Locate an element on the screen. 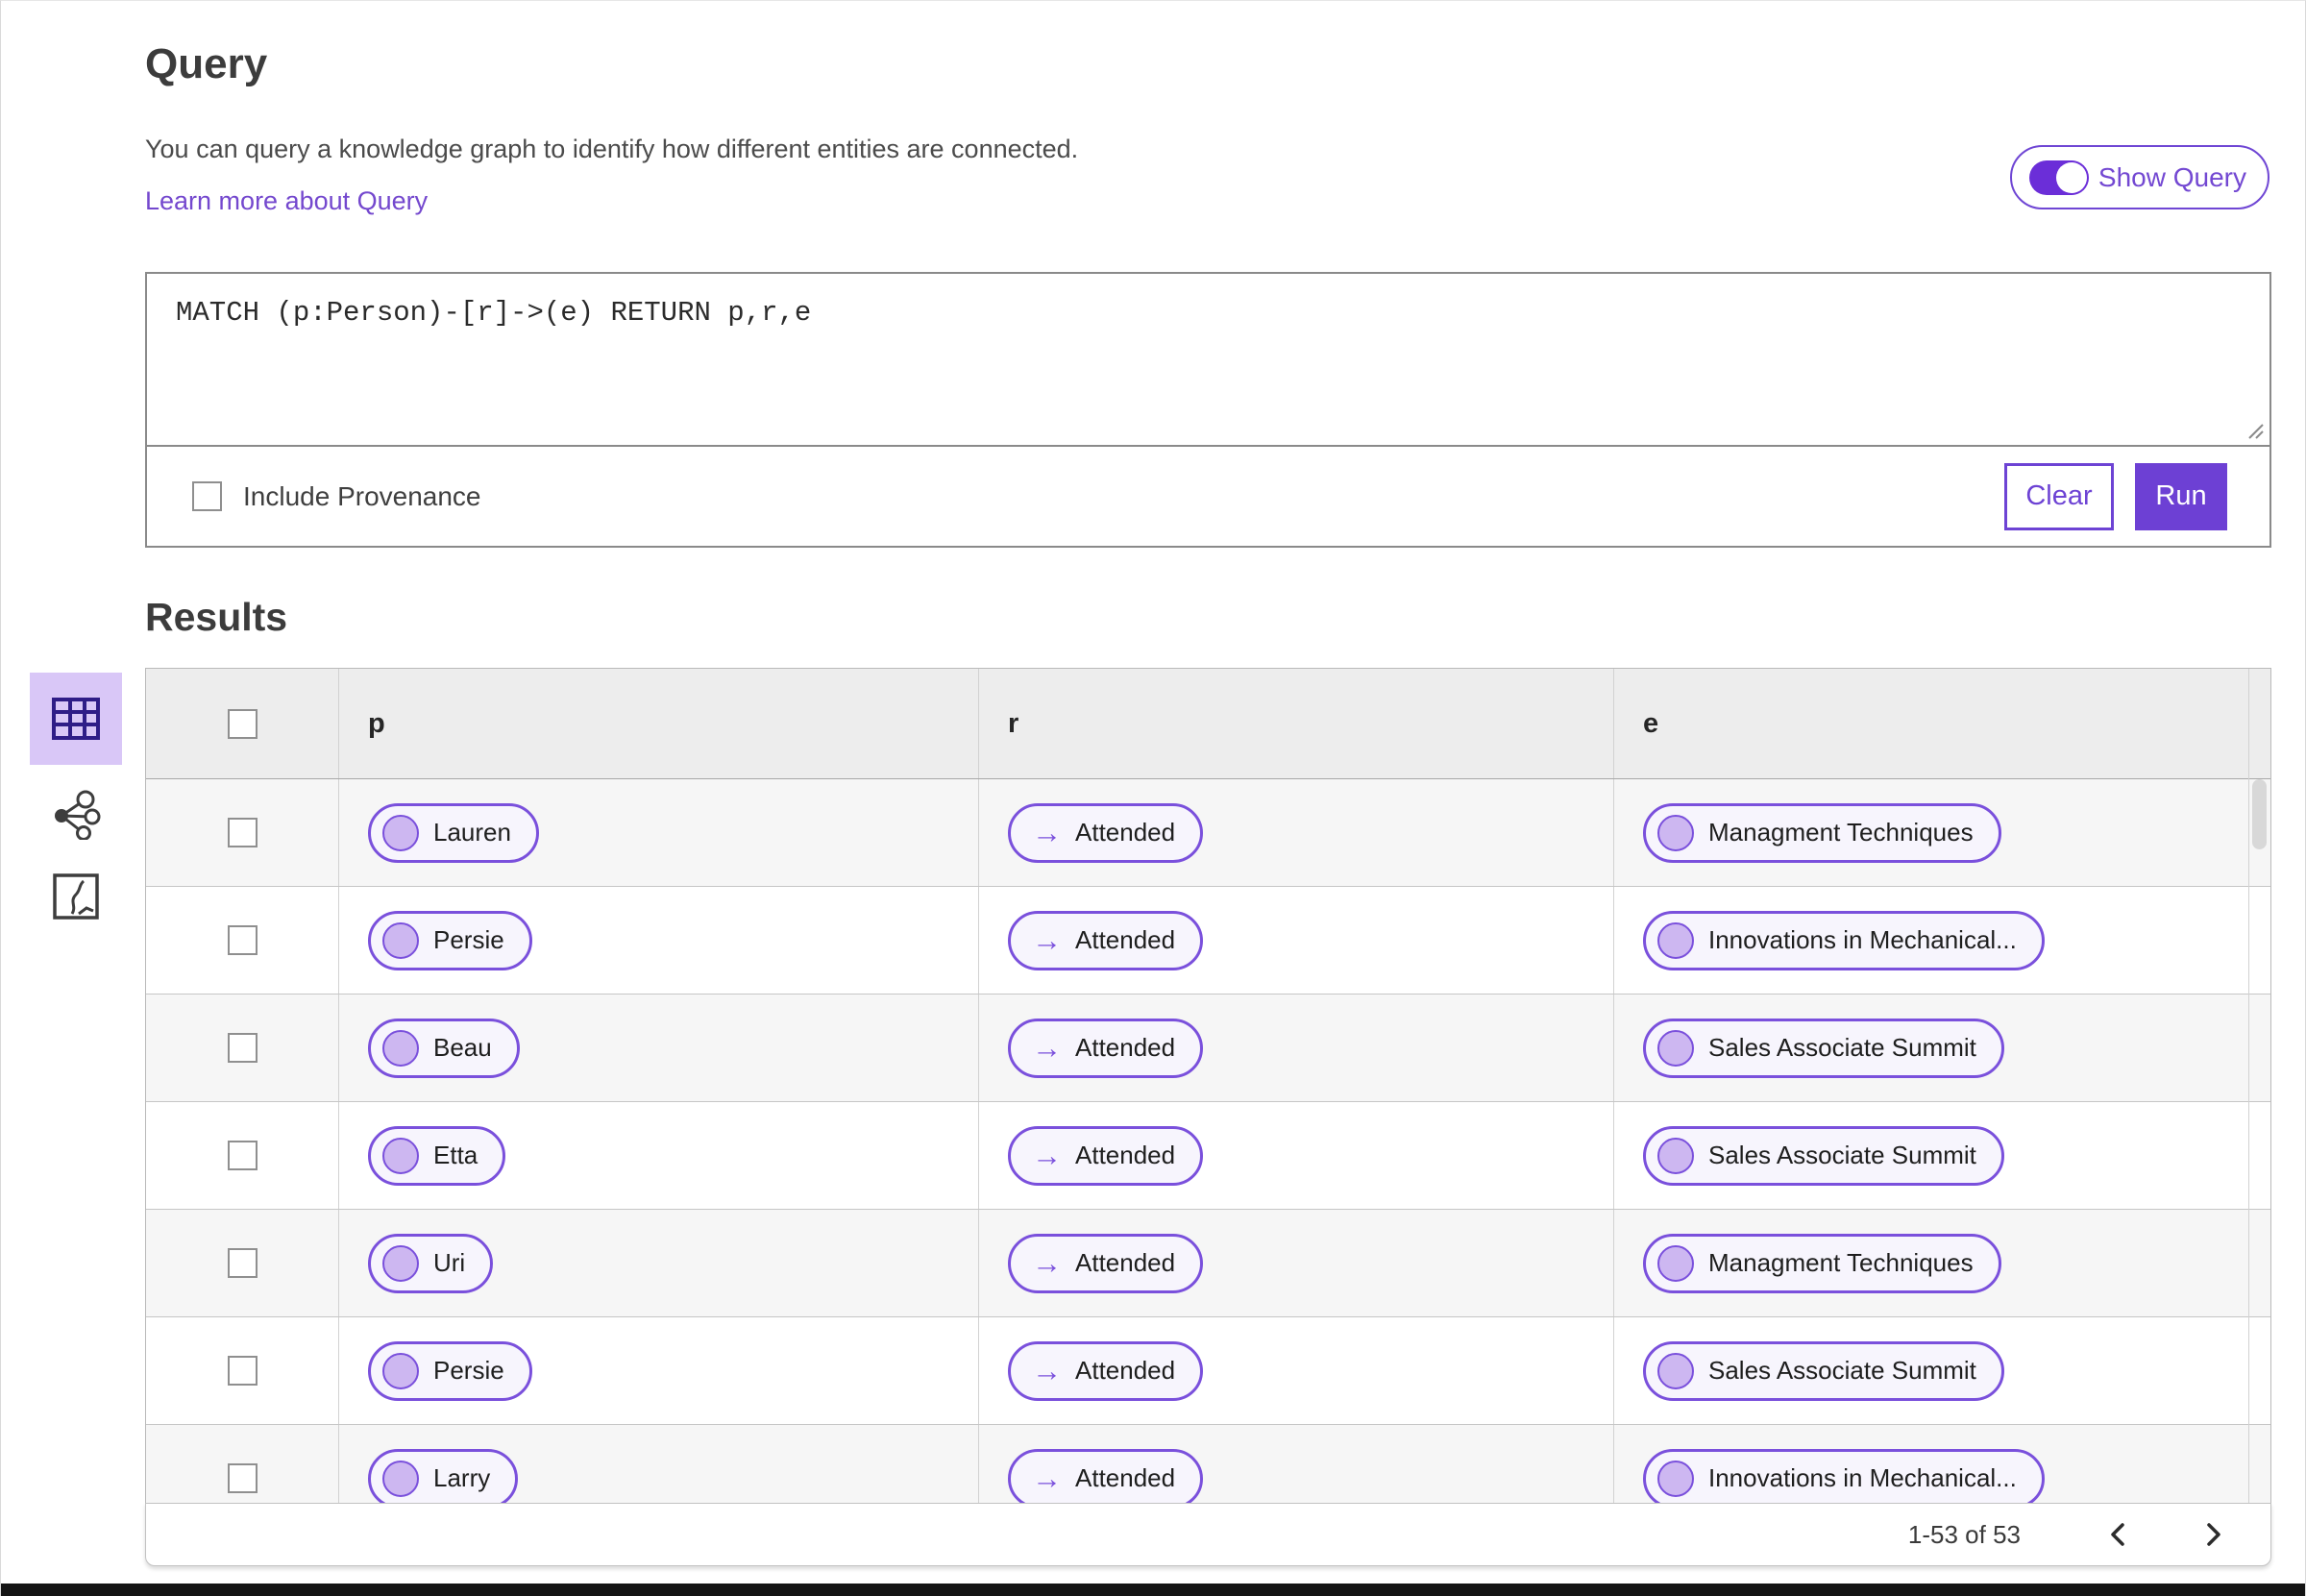  learn-more-link: Learn more about Query is located at coordinates (286, 200).